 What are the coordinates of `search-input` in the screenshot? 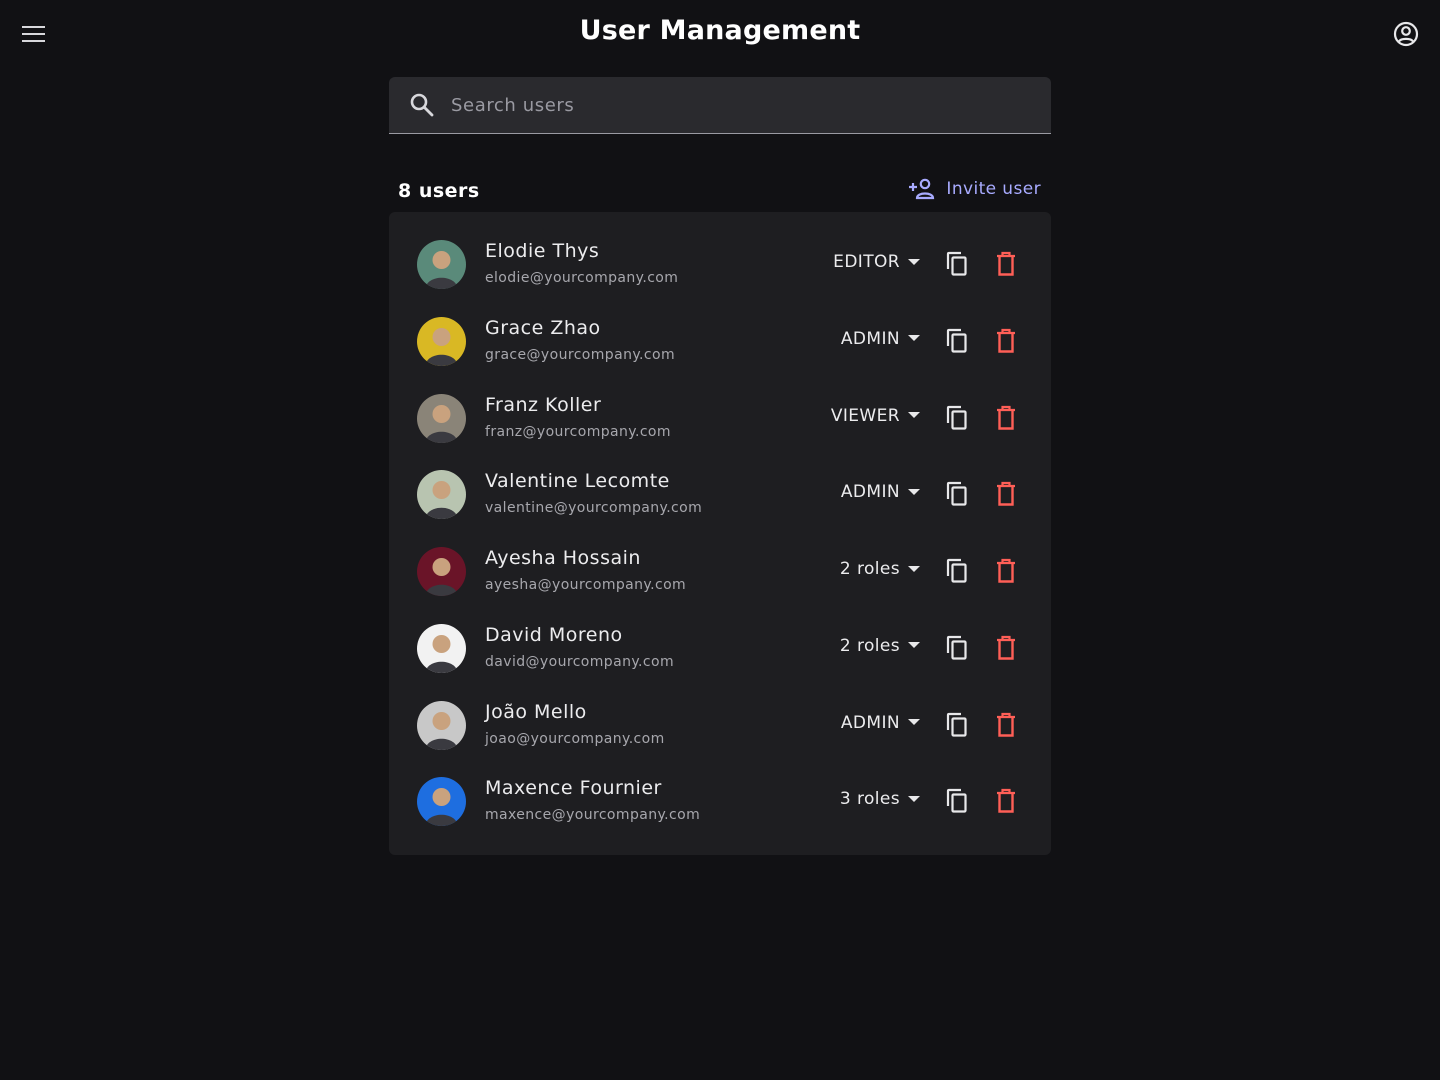 It's located at (731, 105).